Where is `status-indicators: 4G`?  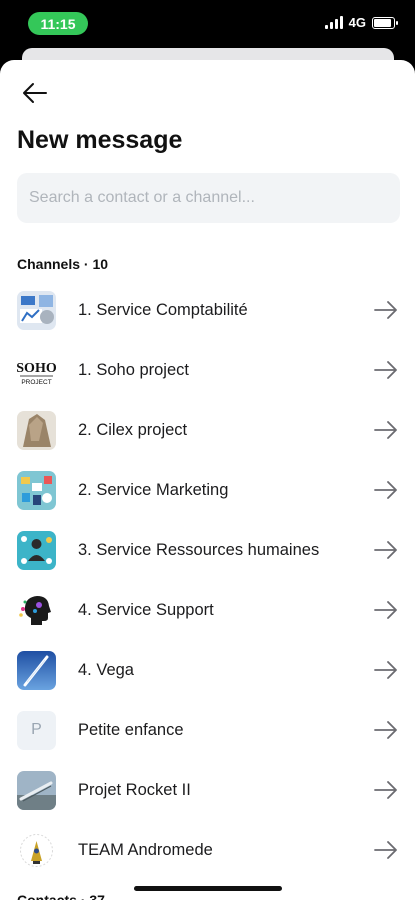 status-indicators: 4G is located at coordinates (361, 22).